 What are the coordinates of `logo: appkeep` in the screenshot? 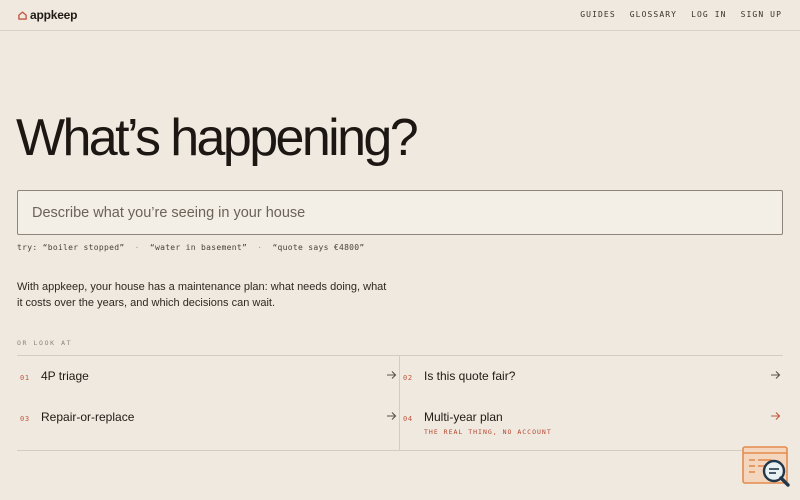 It's located at (47, 15).